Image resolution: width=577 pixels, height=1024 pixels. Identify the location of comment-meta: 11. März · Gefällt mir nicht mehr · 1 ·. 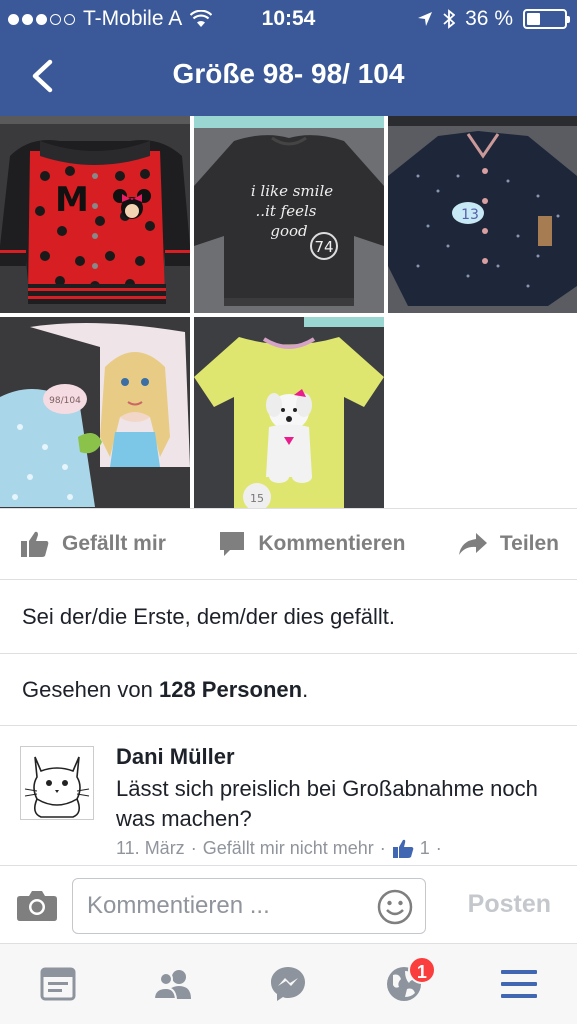
(279, 848).